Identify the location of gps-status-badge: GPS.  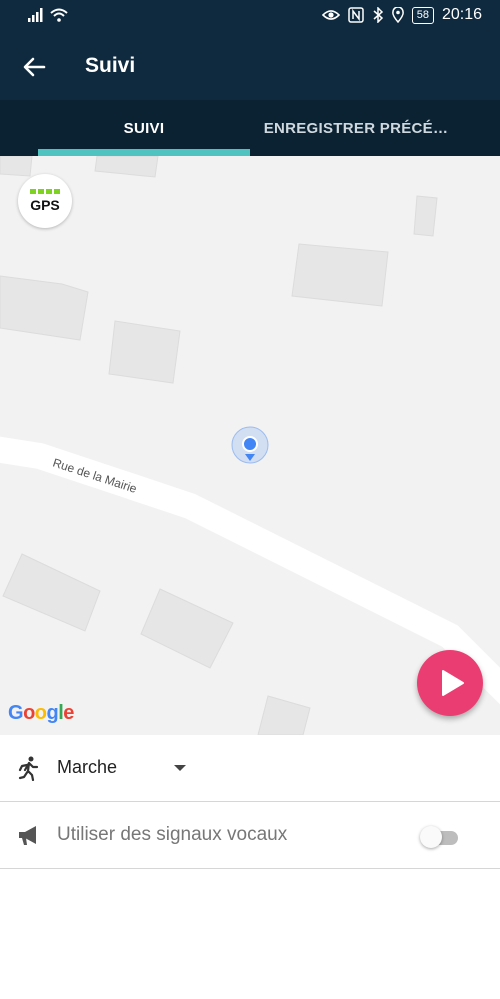
(45, 201).